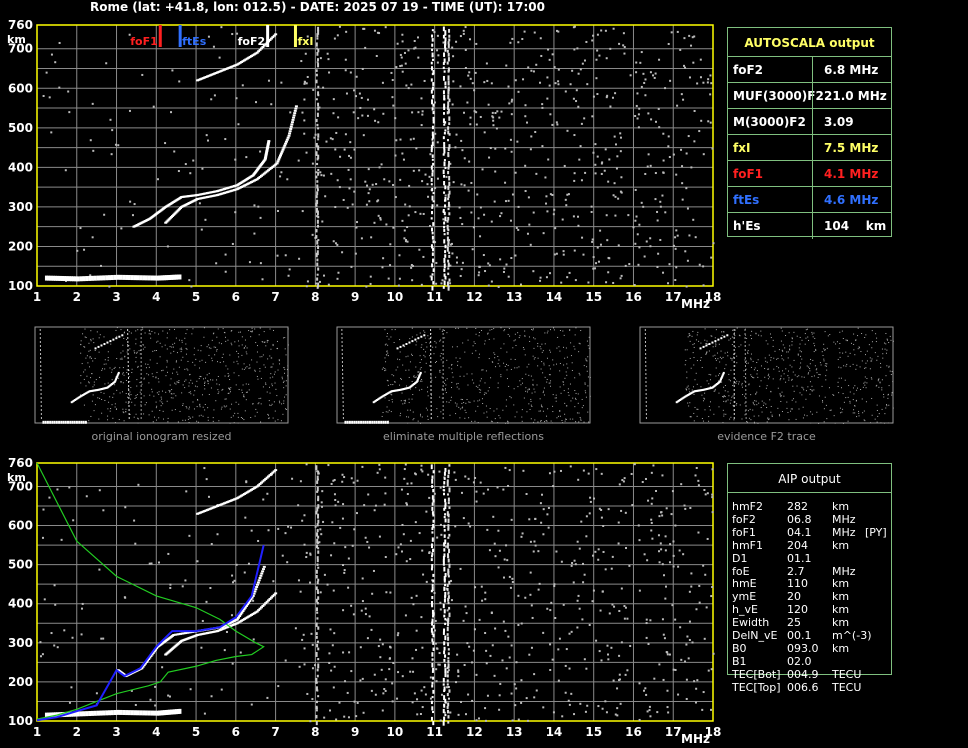  What do you see at coordinates (554, 297) in the screenshot?
I see `x-tick-label: 14` at bounding box center [554, 297].